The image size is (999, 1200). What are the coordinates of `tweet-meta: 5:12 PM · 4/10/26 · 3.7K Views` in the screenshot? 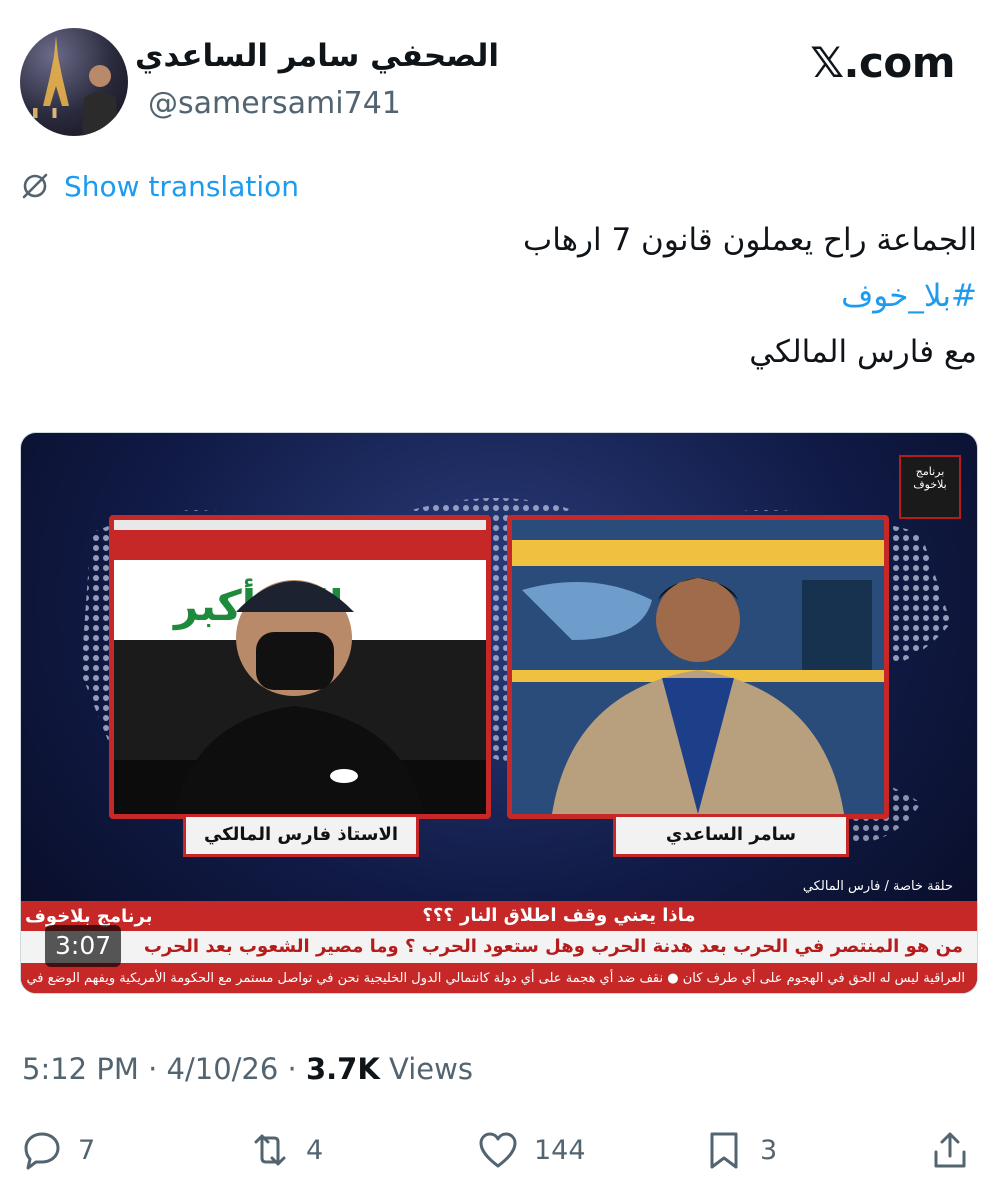 It's located at (247, 1069).